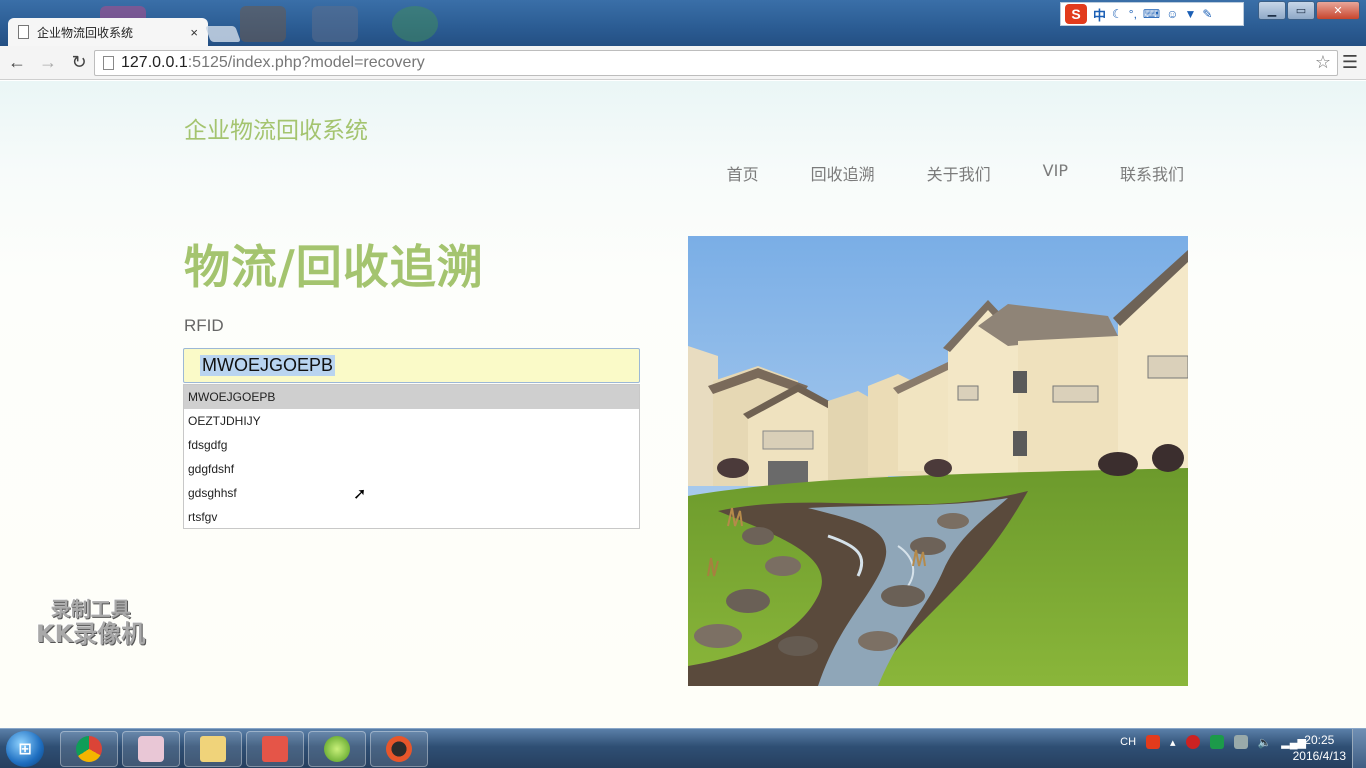  I want to click on rfid-label: RFID, so click(204, 325).